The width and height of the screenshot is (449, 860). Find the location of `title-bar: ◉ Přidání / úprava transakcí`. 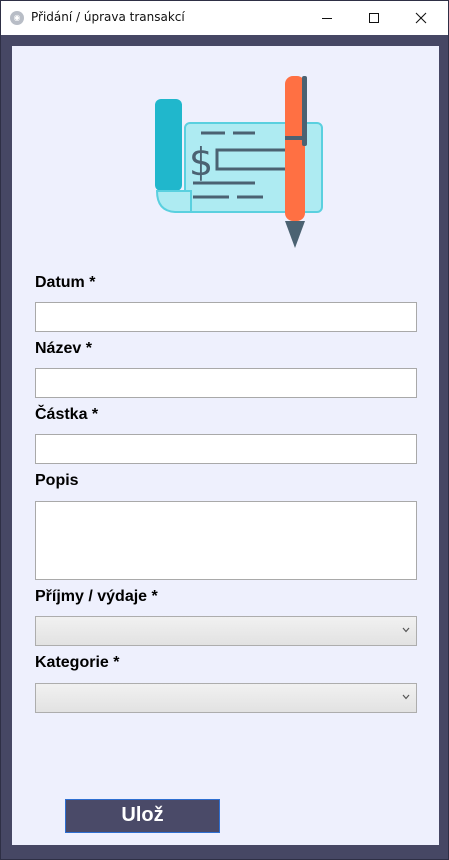

title-bar: ◉ Přidání / úprava transakcí is located at coordinates (224, 18).